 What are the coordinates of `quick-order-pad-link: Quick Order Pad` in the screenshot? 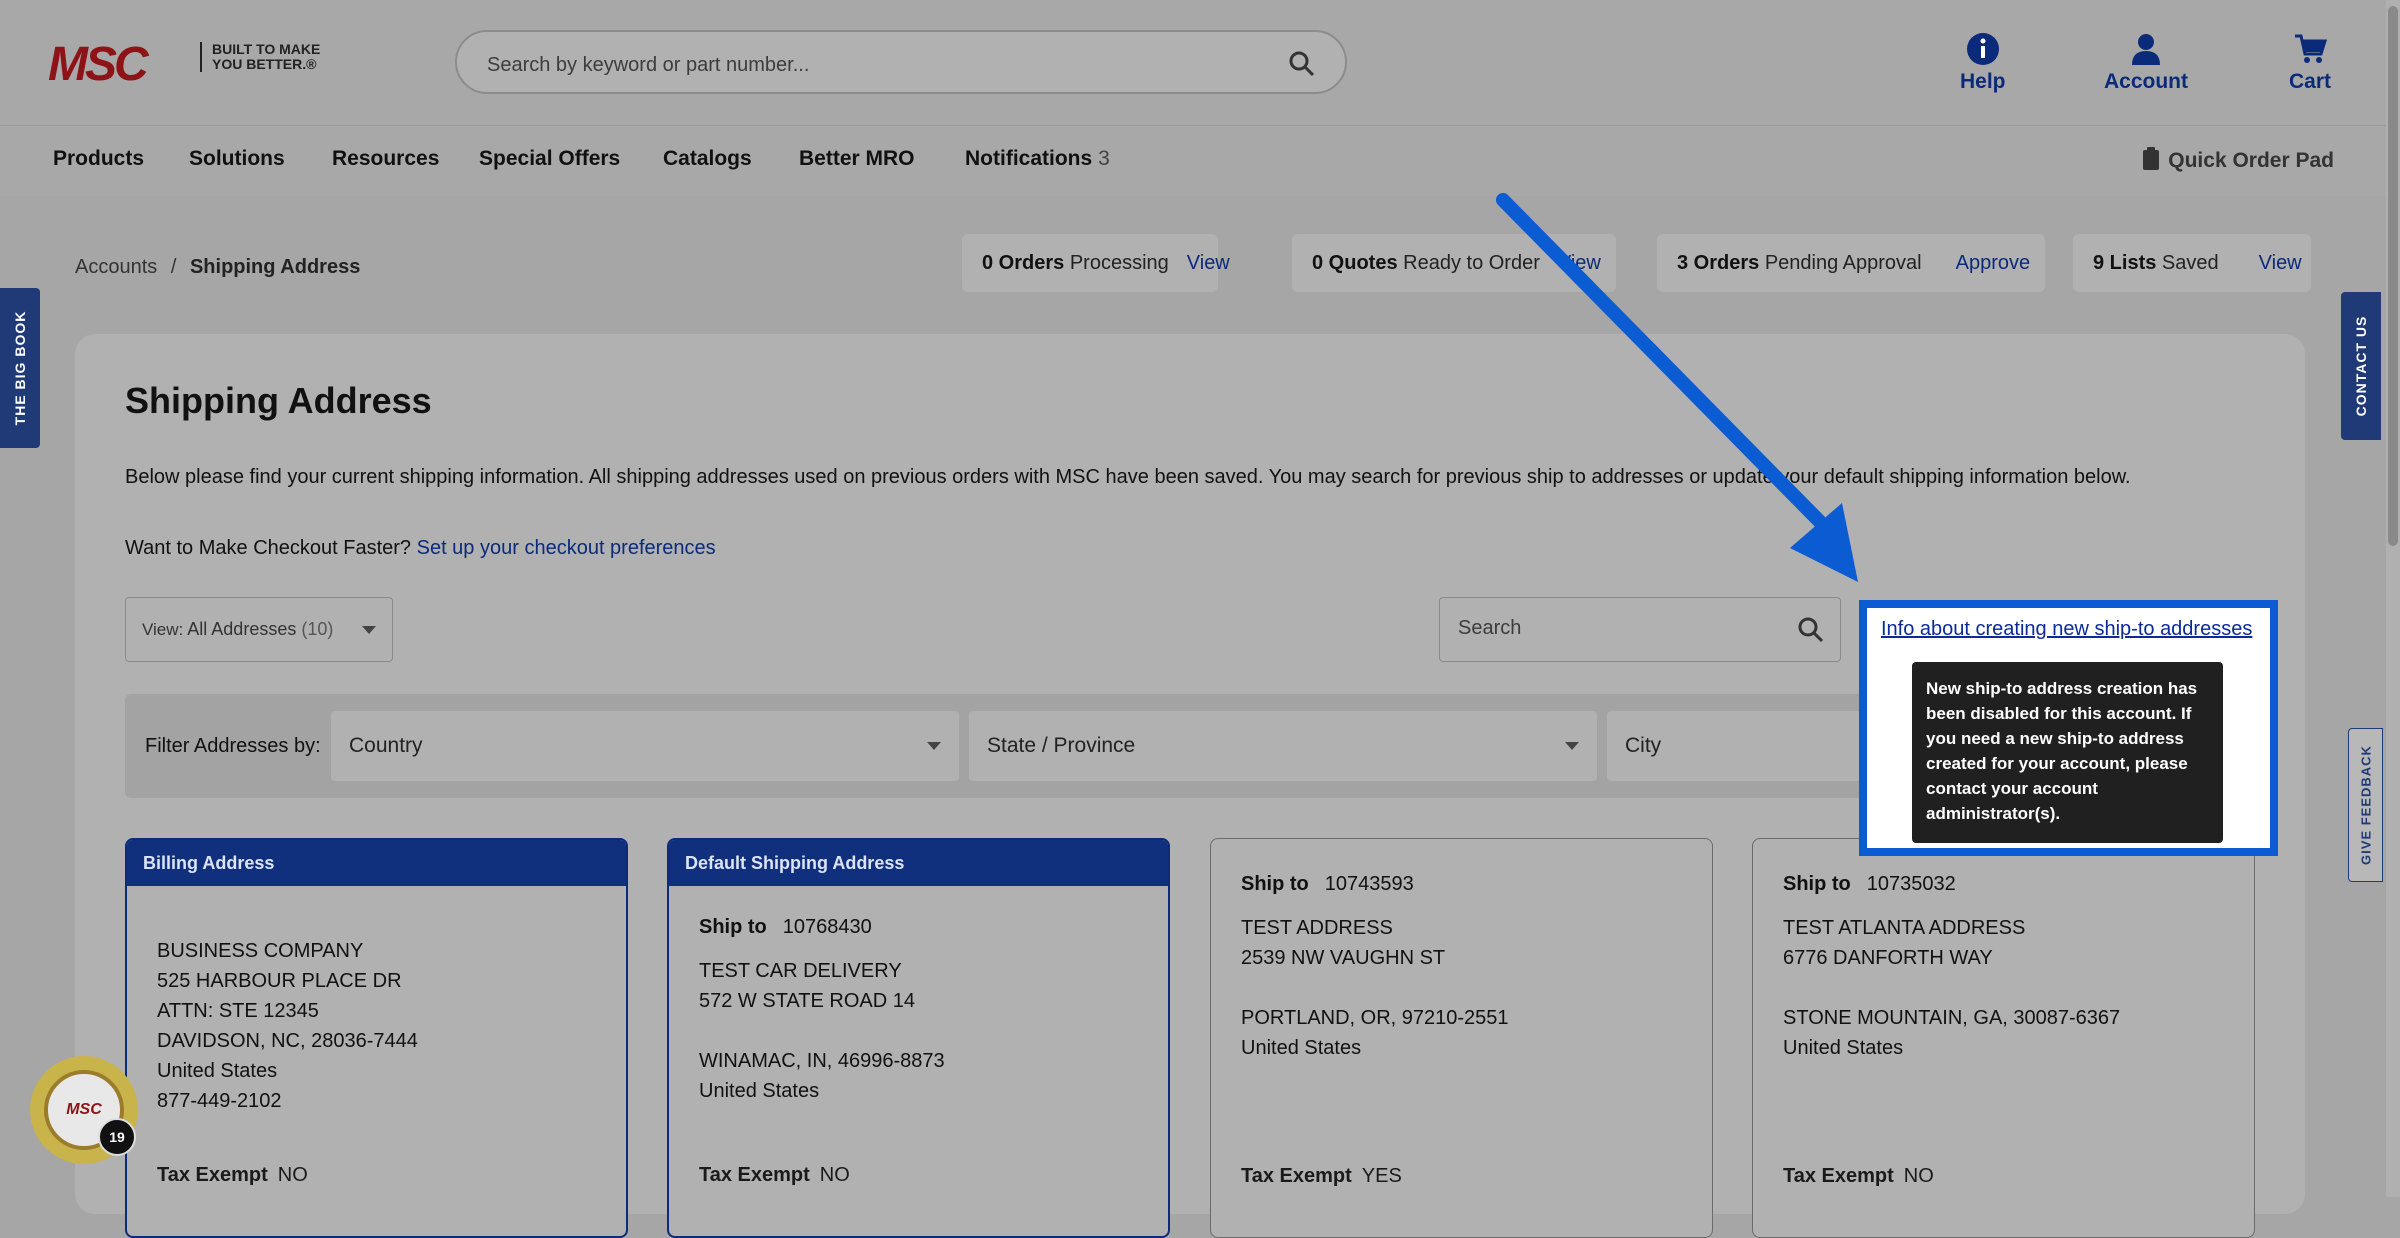 It's located at (2238, 160).